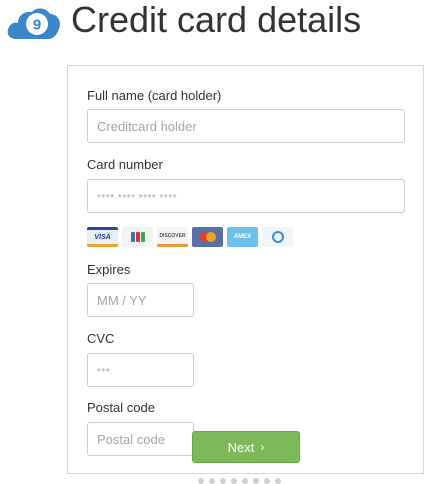 The width and height of the screenshot is (443, 484). What do you see at coordinates (262, 447) in the screenshot?
I see `chevron-right-icon: ›` at bounding box center [262, 447].